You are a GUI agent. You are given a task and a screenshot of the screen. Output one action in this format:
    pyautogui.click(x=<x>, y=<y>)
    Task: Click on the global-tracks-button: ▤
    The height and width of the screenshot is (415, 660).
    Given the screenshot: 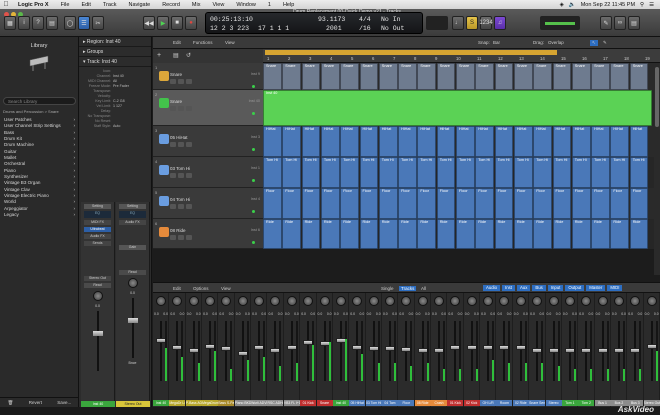 What is the action you would take?
    pyautogui.click(x=176, y=55)
    